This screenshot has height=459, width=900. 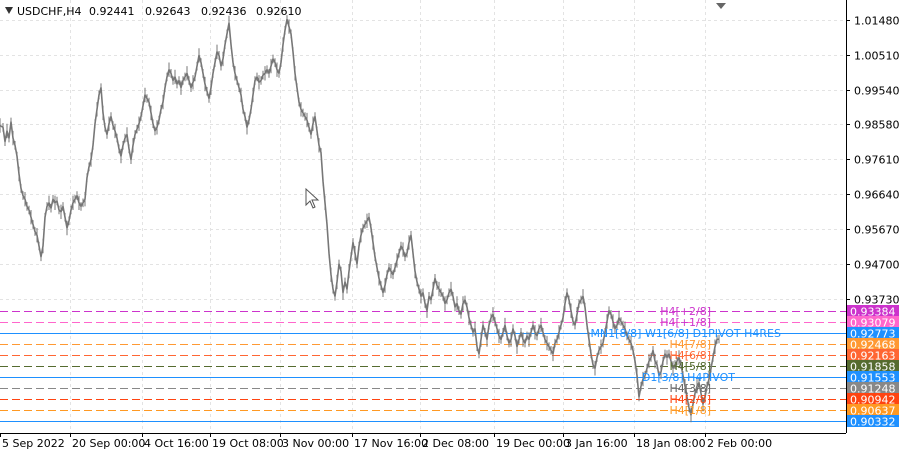 What do you see at coordinates (112, 11) in the screenshot?
I see `open-value: 0.92441` at bounding box center [112, 11].